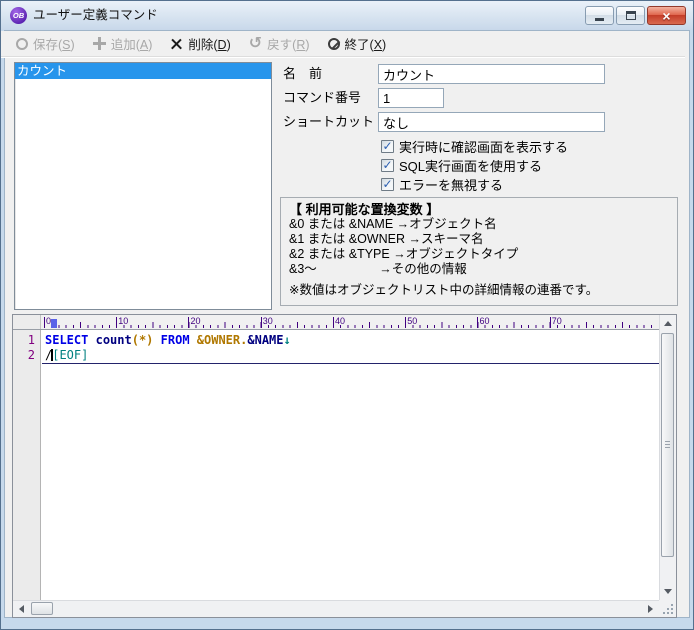 The height and width of the screenshot is (630, 694). Describe the element at coordinates (142, 340) in the screenshot. I see `code-token: (*)` at that location.